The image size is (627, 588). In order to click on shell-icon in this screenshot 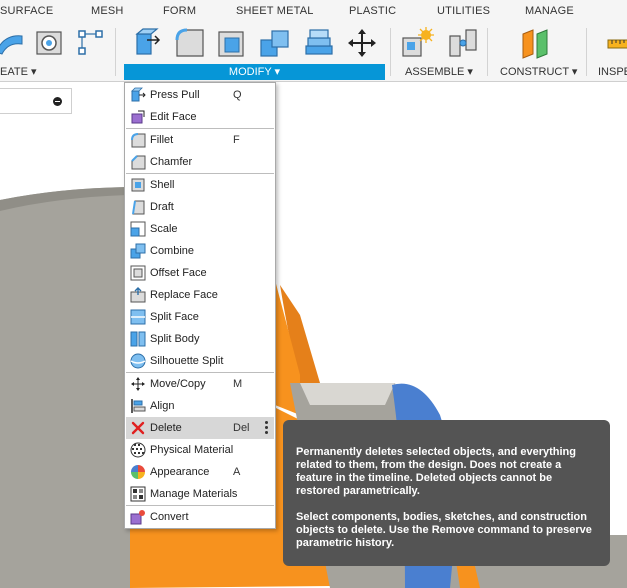, I will do `click(138, 185)`.